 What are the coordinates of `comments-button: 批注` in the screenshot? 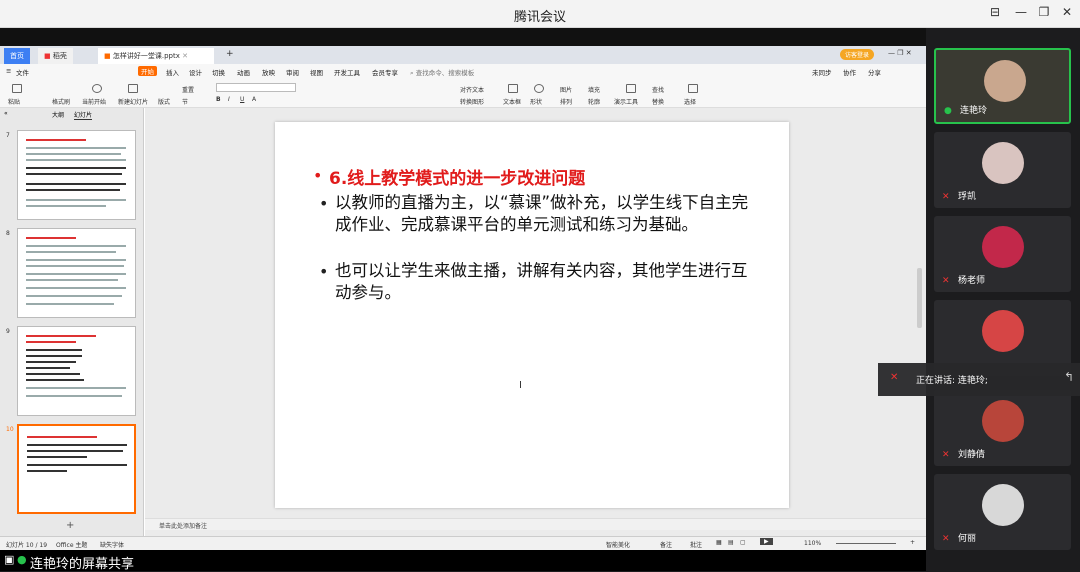 It's located at (696, 544).